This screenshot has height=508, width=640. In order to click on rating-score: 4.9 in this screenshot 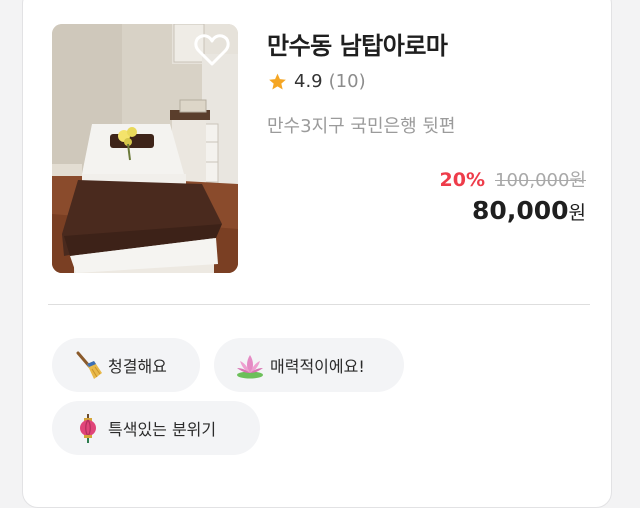, I will do `click(308, 81)`.